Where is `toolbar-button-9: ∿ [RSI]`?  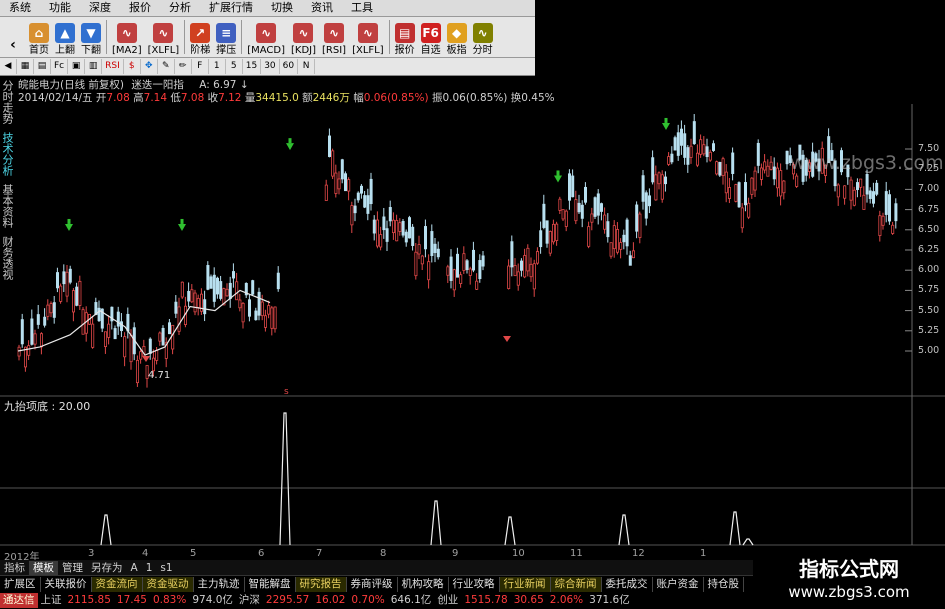 toolbar-button-9: ∿ [RSI] is located at coordinates (334, 37).